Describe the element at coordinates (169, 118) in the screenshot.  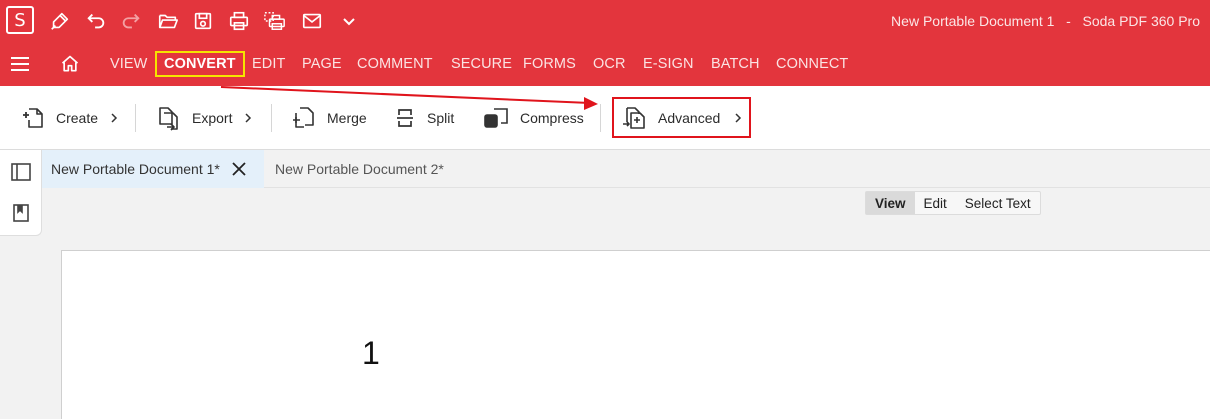
I see `export-icon` at that location.